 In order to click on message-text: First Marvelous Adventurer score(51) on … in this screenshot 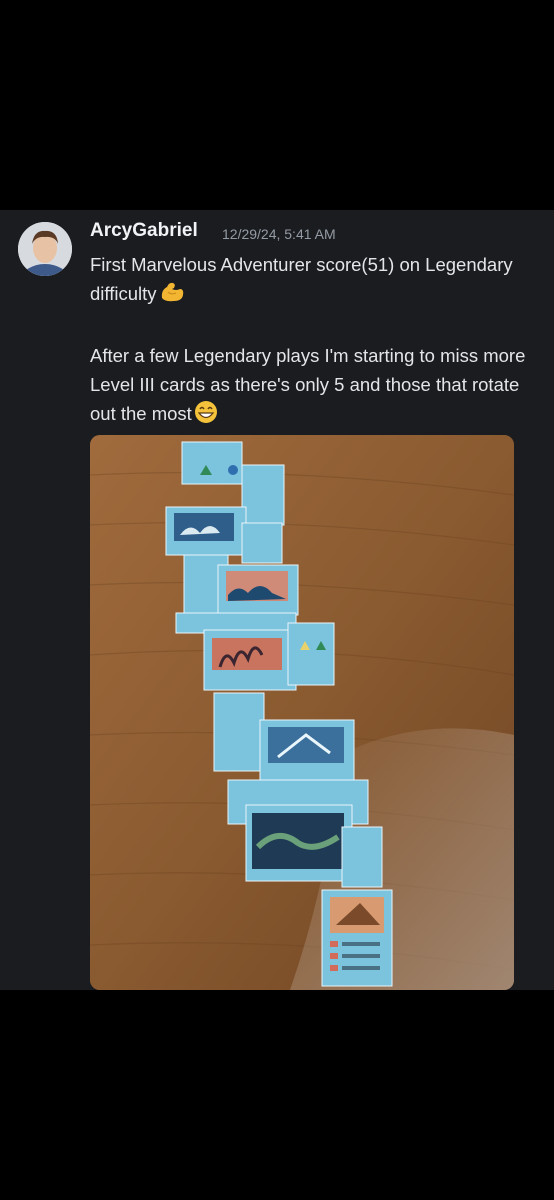, I will do `click(301, 279)`.